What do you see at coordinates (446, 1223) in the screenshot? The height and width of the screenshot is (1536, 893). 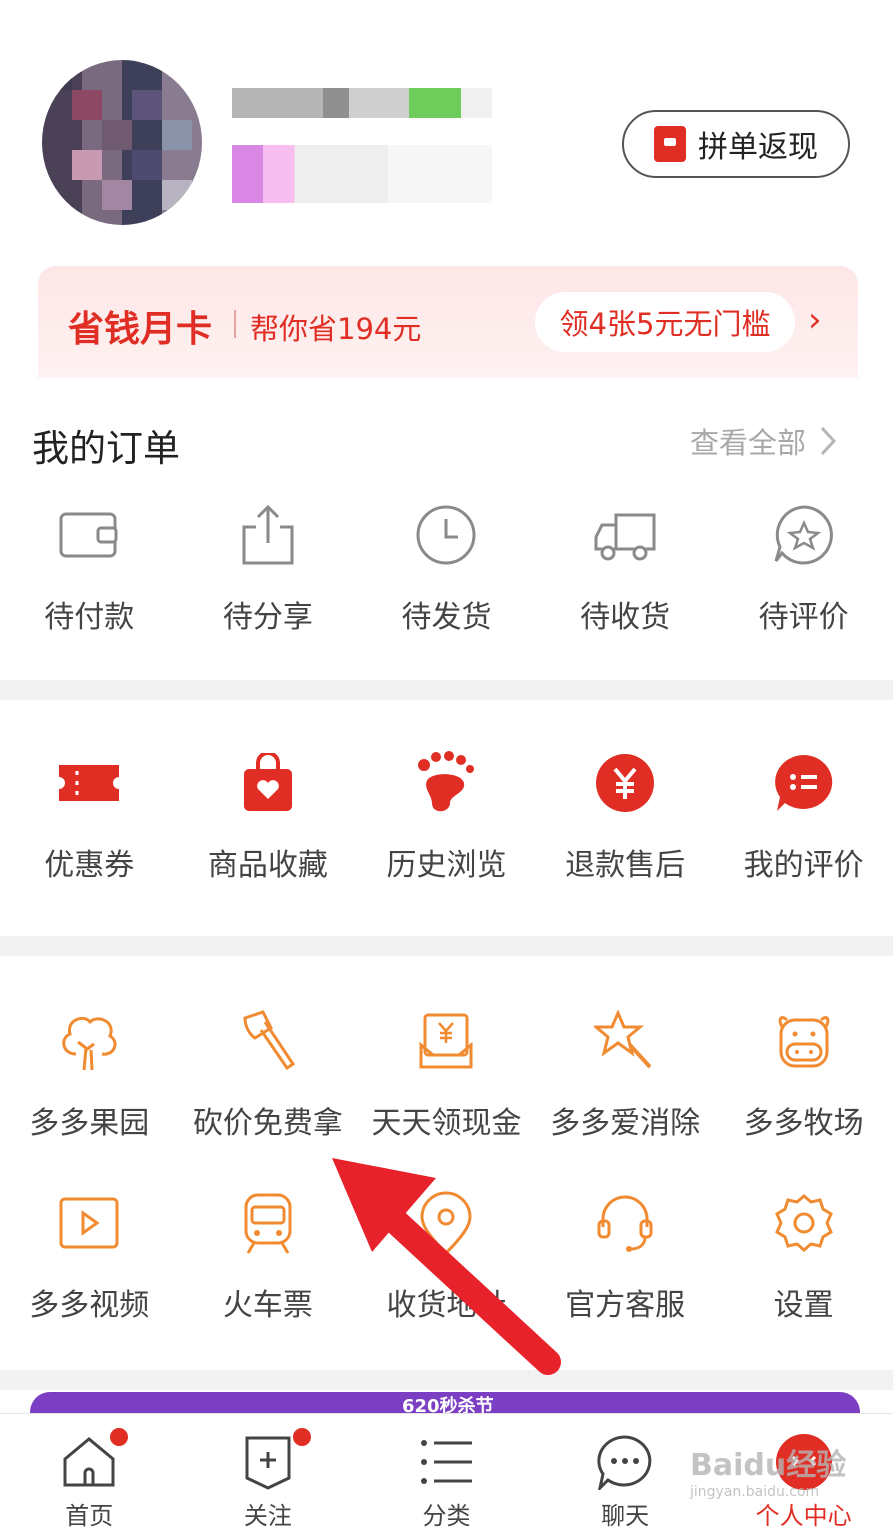 I see `location-icon` at bounding box center [446, 1223].